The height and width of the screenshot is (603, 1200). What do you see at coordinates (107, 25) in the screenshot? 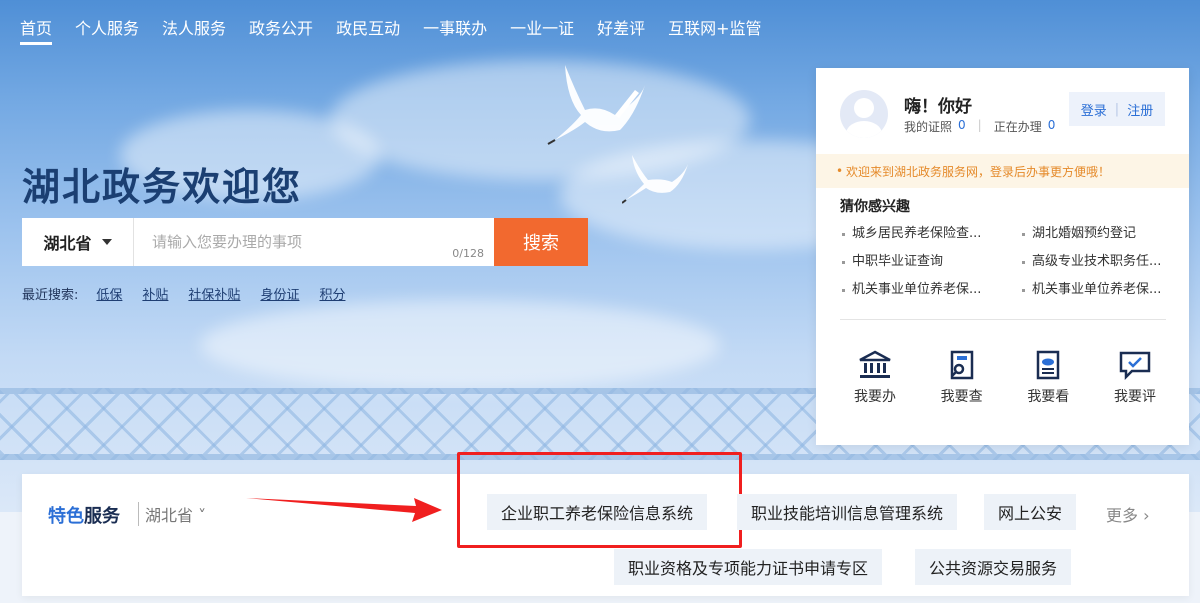
I see `nav-item-personal-services: 个人服务` at bounding box center [107, 25].